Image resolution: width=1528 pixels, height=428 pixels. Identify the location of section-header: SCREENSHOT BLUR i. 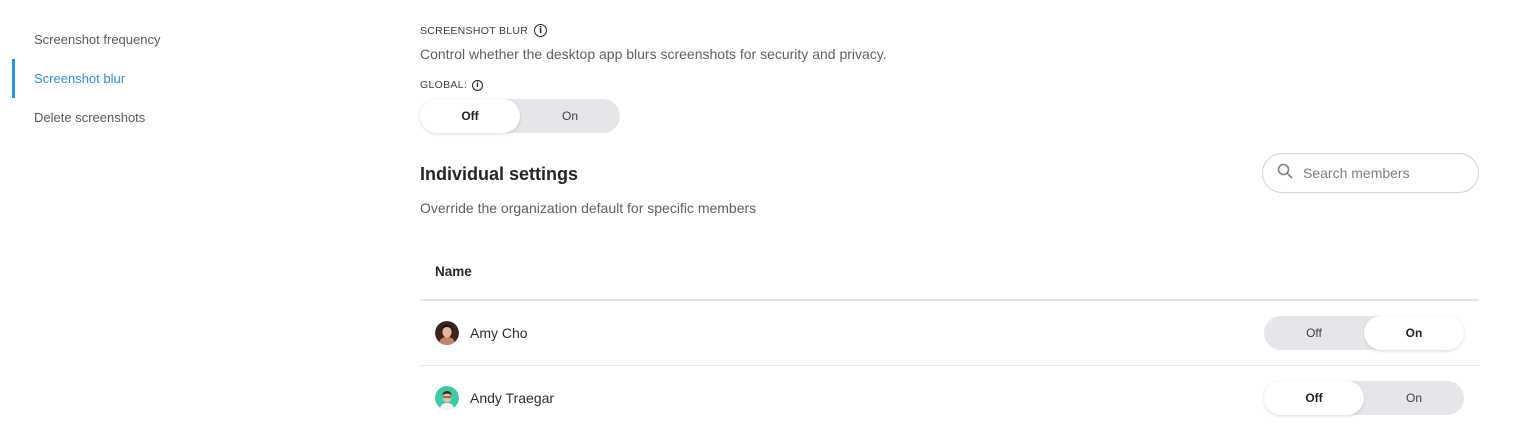
(484, 30).